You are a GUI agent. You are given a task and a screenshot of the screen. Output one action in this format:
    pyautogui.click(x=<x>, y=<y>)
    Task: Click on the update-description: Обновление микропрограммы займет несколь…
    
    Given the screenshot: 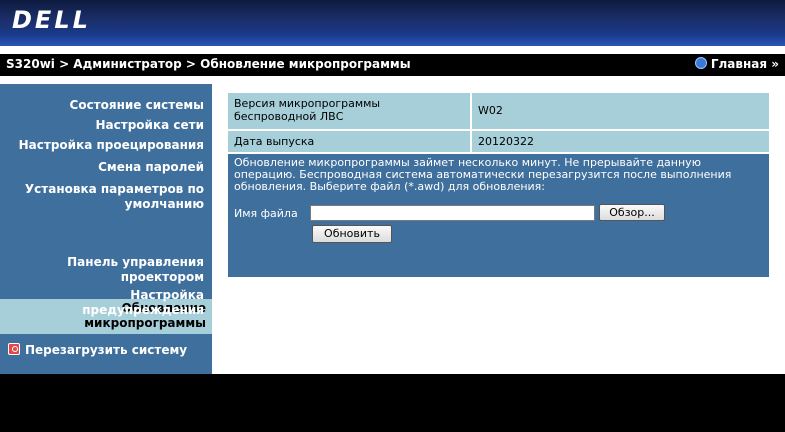 What is the action you would take?
    pyautogui.click(x=482, y=175)
    